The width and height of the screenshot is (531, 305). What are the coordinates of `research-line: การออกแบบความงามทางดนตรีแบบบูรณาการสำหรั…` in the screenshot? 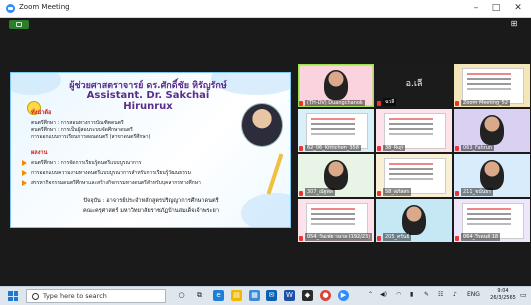 It's located at (111, 173).